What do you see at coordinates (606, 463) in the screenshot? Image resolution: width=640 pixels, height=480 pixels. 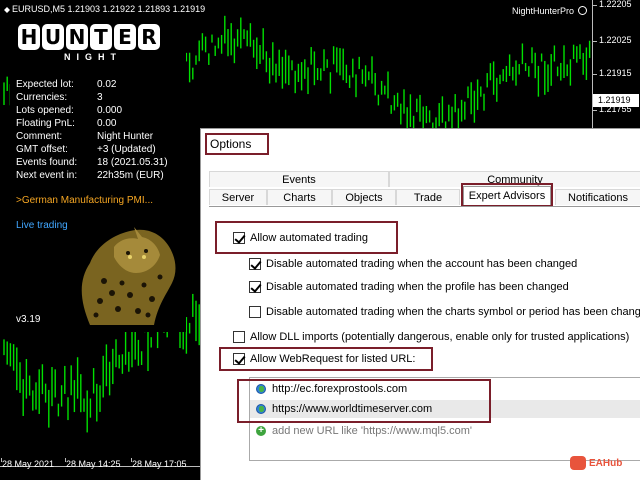 I see `watermark-text: EAHub` at bounding box center [606, 463].